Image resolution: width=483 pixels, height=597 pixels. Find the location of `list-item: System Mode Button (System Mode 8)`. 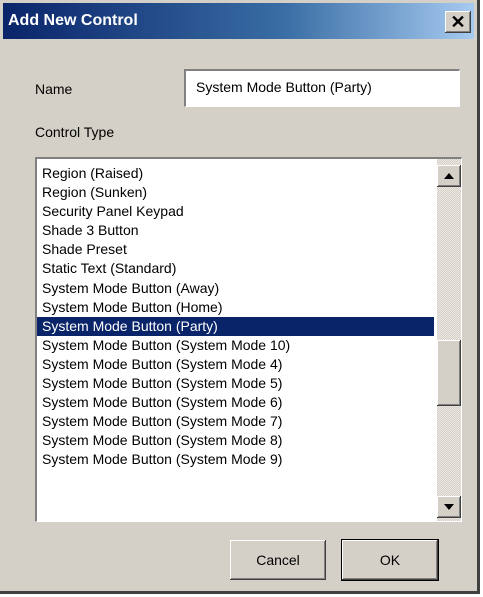

list-item: System Mode Button (System Mode 8) is located at coordinates (235, 440).